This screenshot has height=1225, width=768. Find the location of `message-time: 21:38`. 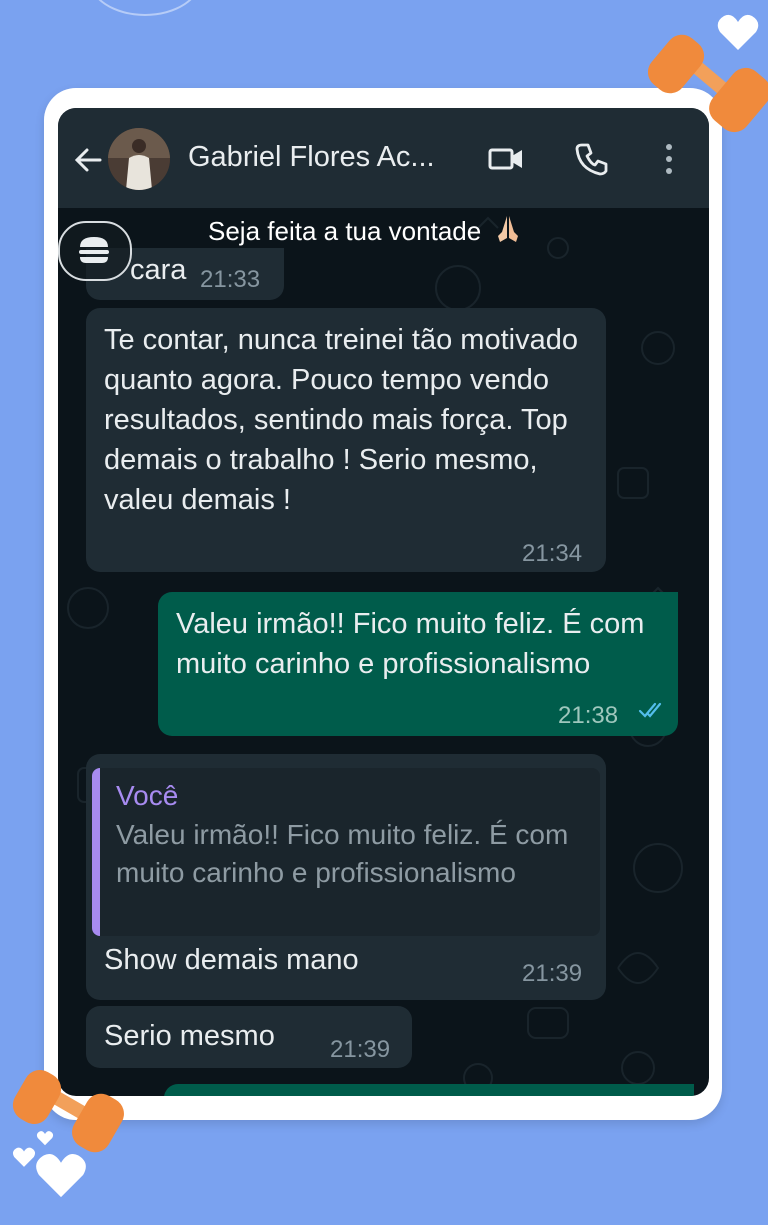

message-time: 21:38 is located at coordinates (588, 715).